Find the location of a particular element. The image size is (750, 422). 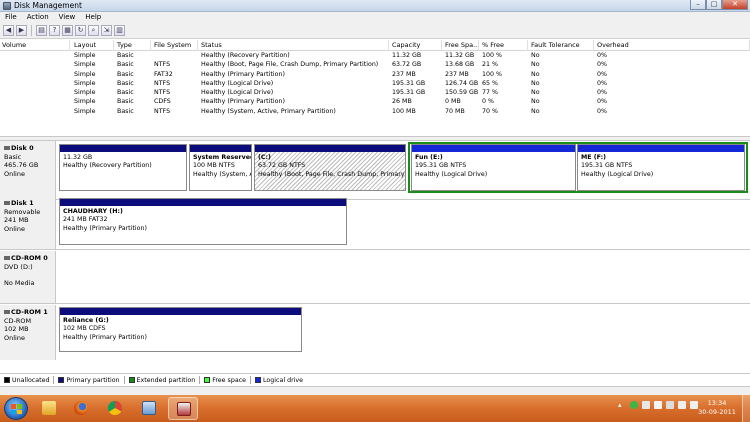

tray-battery-icon is located at coordinates (670, 405).